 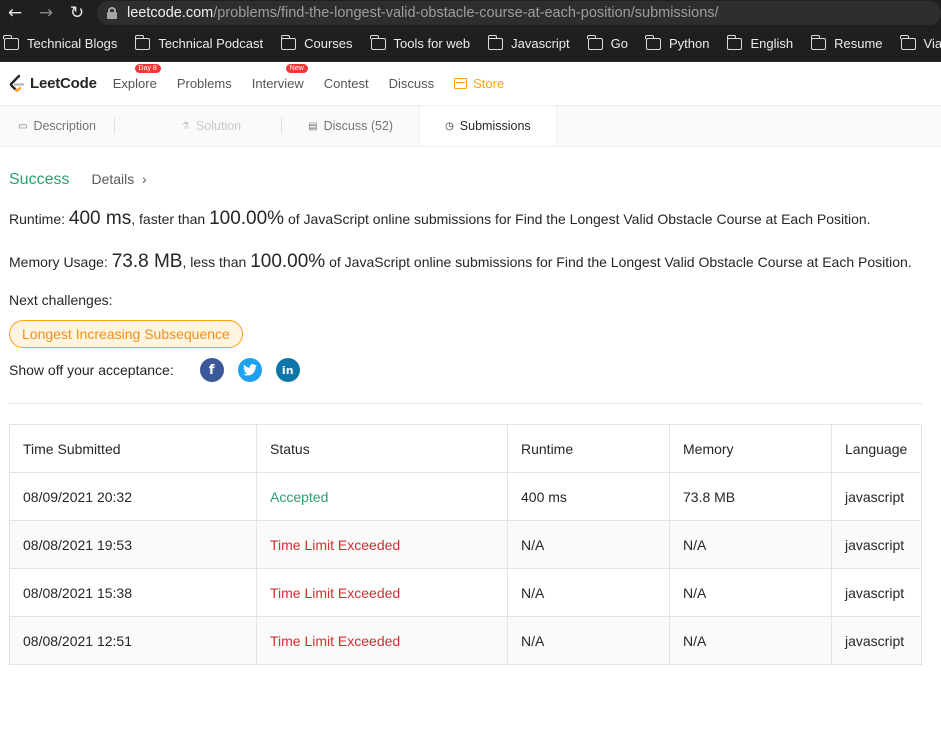 I want to click on col-memory: Memory, so click(x=750, y=448).